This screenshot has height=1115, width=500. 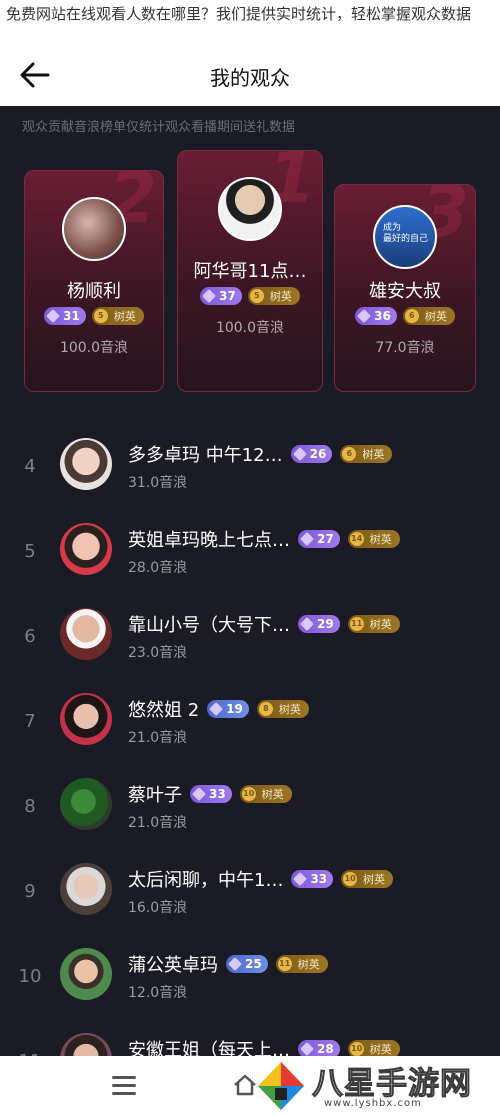 I want to click on rank-number: 10, so click(x=30, y=976).